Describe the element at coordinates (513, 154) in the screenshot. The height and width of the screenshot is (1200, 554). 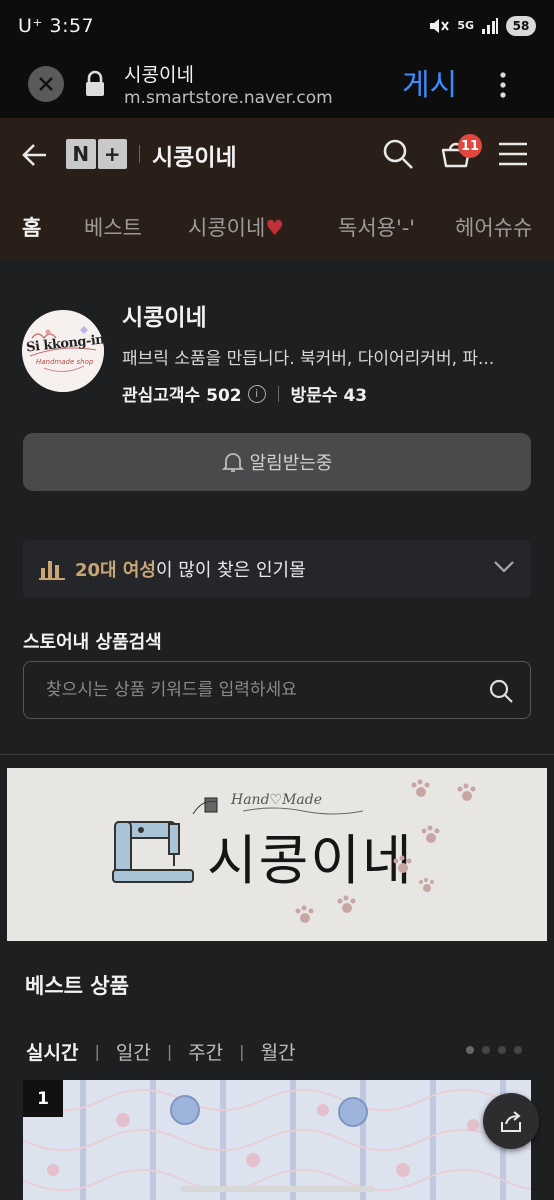
I see `hamburger-menu-icon` at that location.